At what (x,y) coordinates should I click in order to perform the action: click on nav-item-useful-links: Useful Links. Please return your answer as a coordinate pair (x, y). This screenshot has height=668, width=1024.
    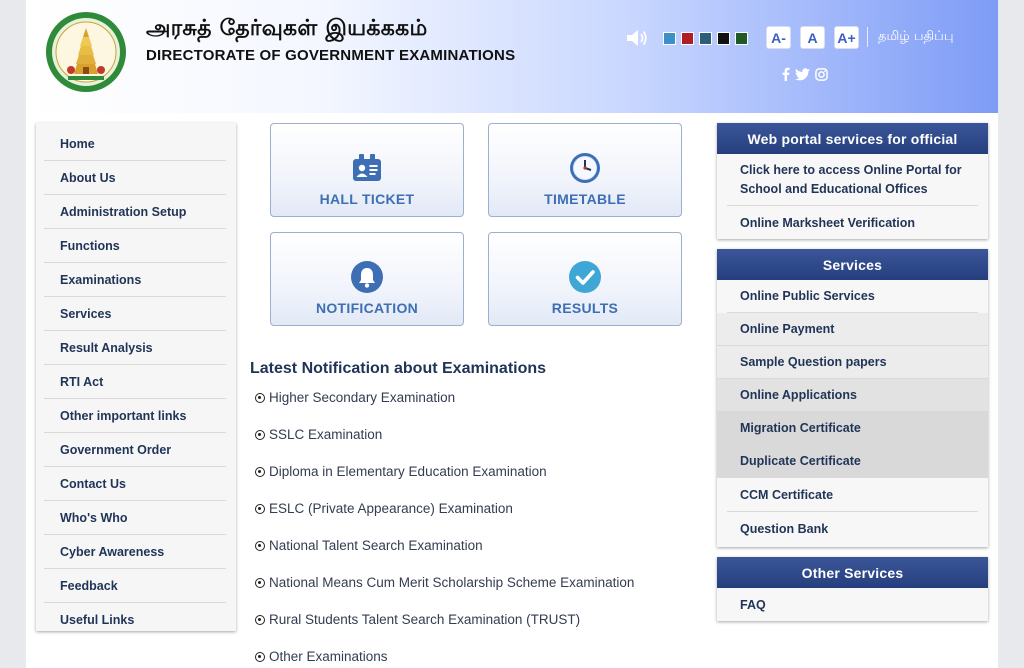
    Looking at the image, I should click on (135, 620).